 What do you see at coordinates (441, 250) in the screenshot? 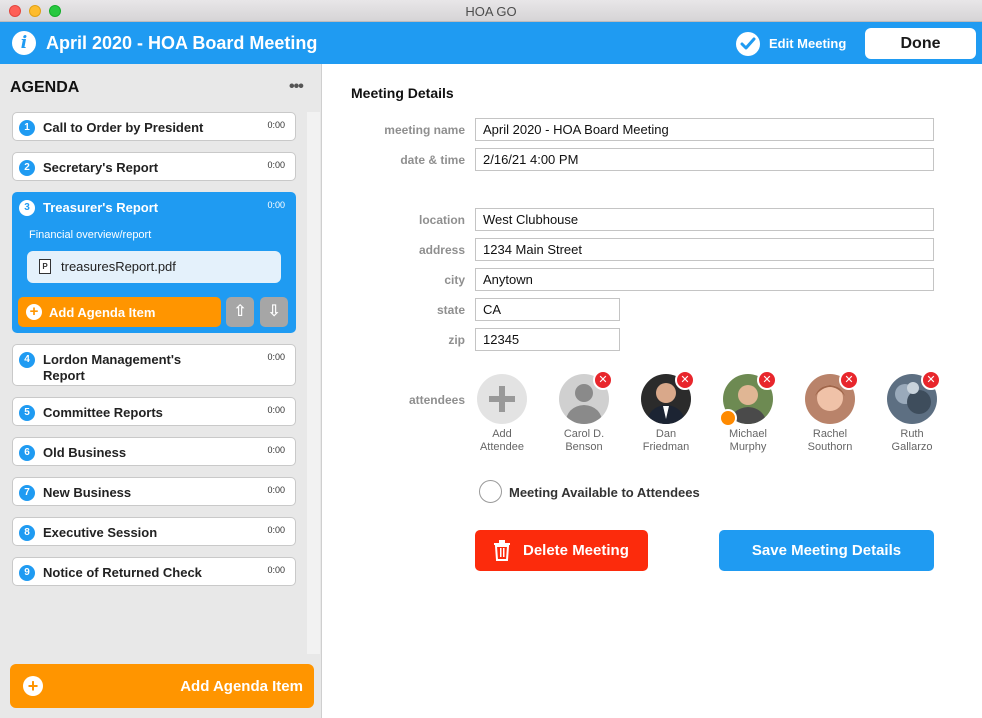
I see `address-label: address` at bounding box center [441, 250].